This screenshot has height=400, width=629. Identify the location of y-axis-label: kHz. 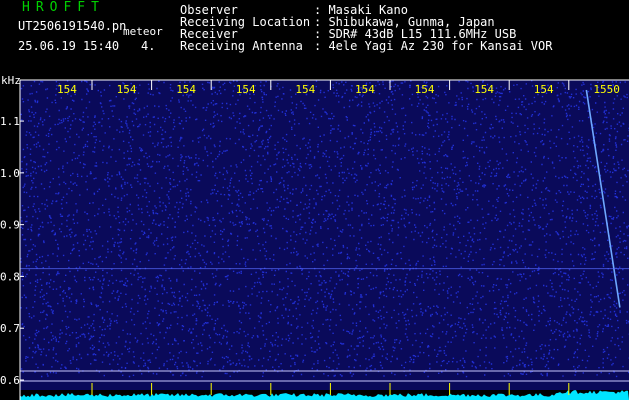
(11, 80).